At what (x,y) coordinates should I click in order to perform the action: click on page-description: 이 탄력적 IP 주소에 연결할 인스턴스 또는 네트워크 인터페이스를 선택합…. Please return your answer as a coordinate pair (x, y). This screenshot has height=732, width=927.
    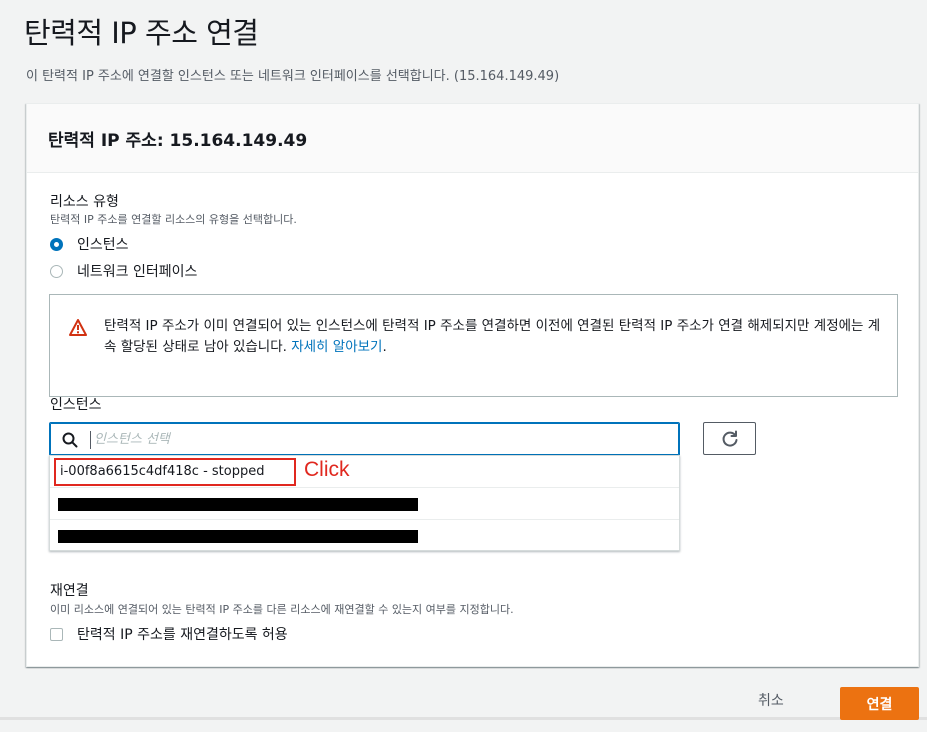
    Looking at the image, I should click on (293, 76).